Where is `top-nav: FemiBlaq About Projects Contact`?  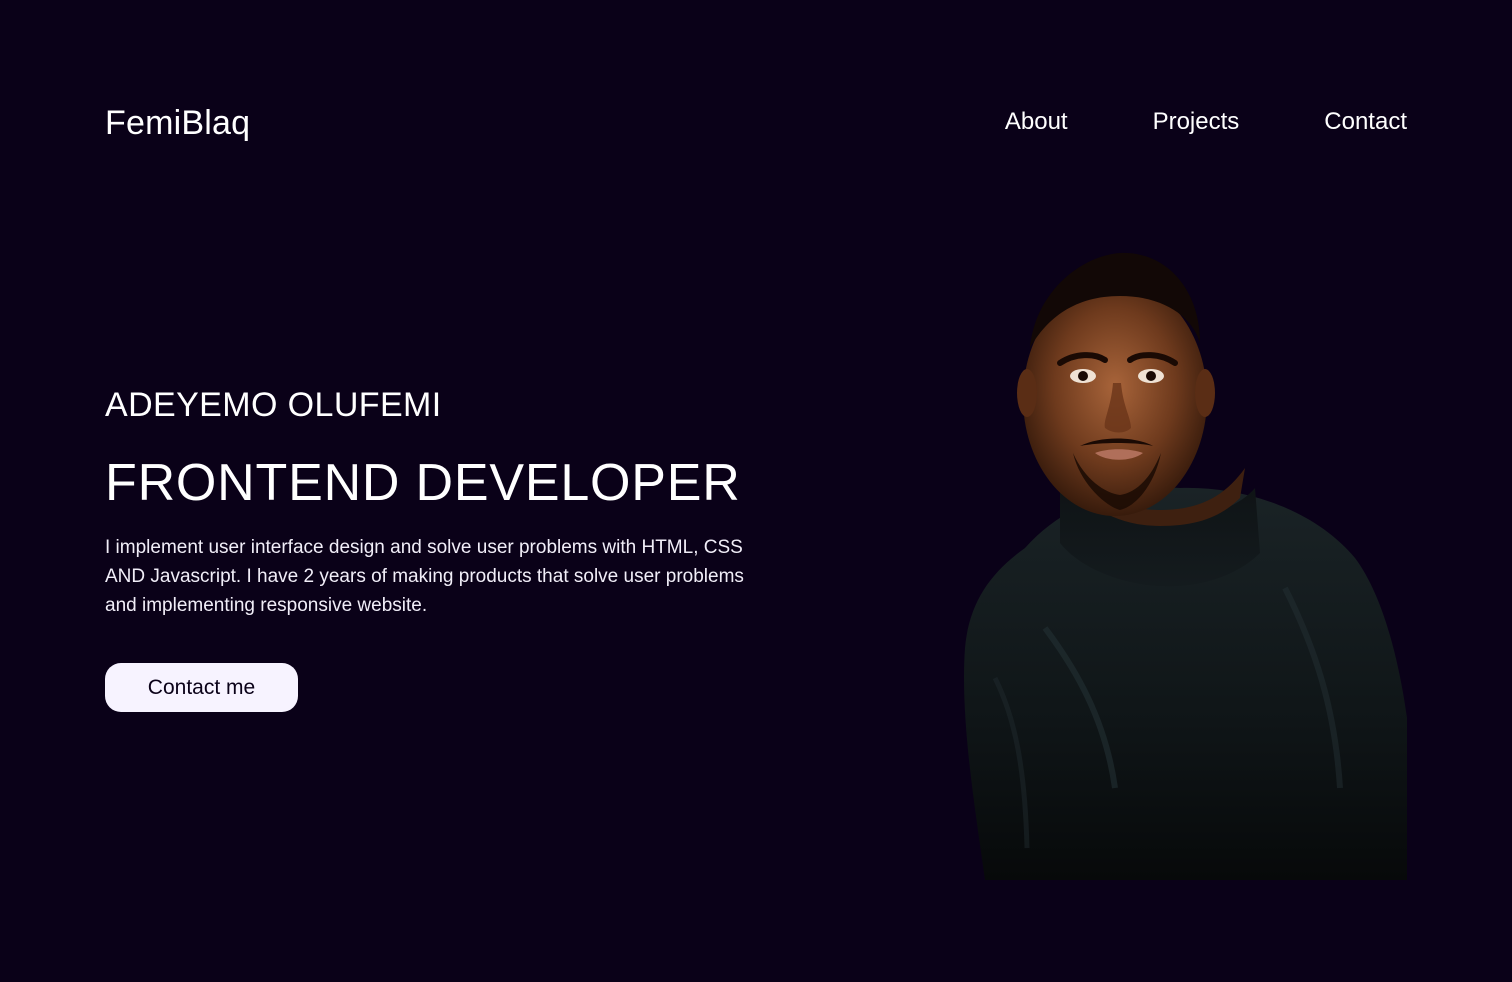
top-nav: FemiBlaq About Projects Contact is located at coordinates (756, 125).